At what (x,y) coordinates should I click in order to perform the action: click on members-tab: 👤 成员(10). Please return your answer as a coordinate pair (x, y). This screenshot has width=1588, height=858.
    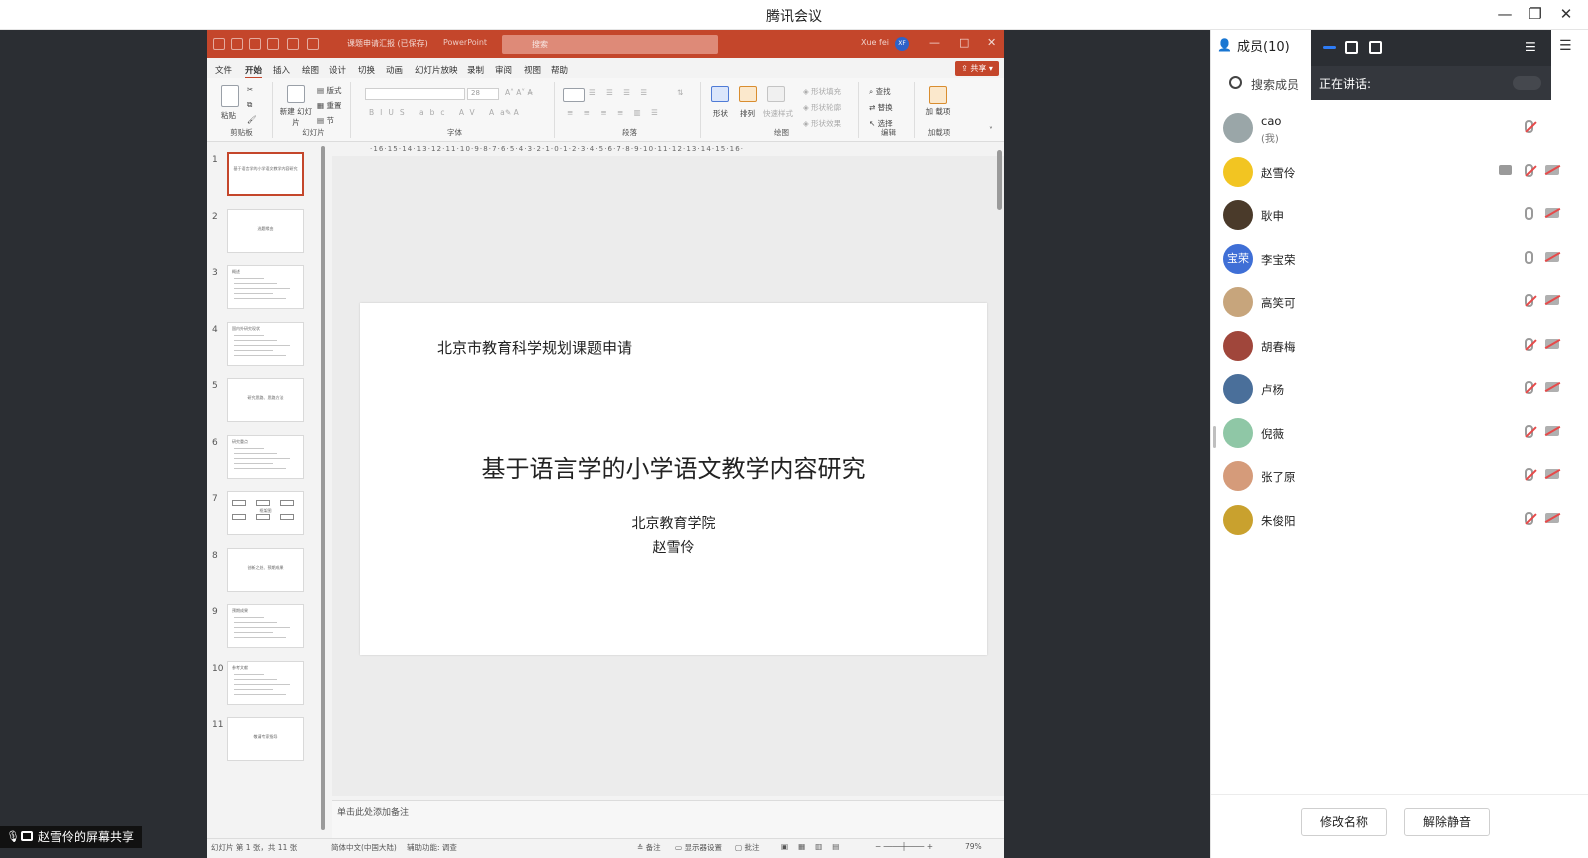
    Looking at the image, I should click on (1261, 45).